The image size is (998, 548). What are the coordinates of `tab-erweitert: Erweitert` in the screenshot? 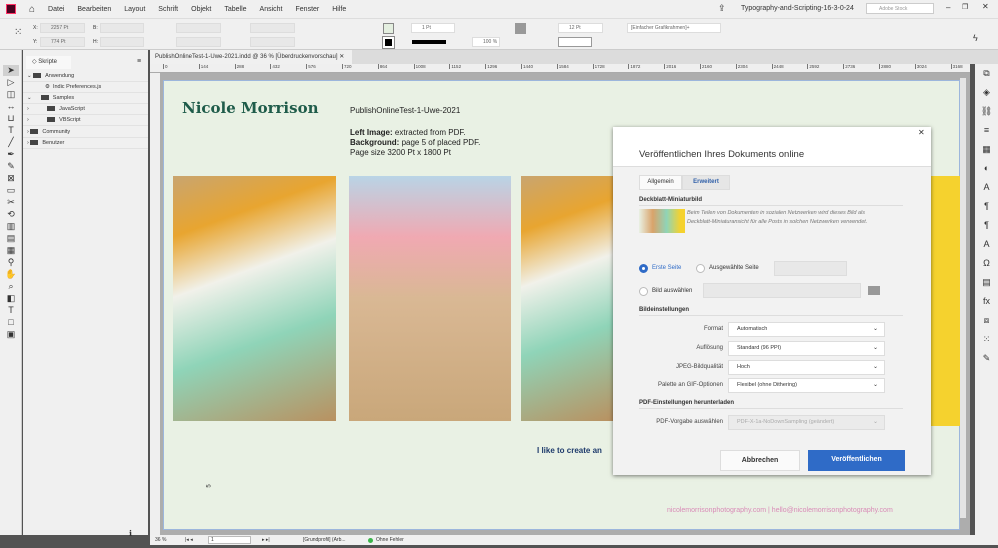 It's located at (706, 182).